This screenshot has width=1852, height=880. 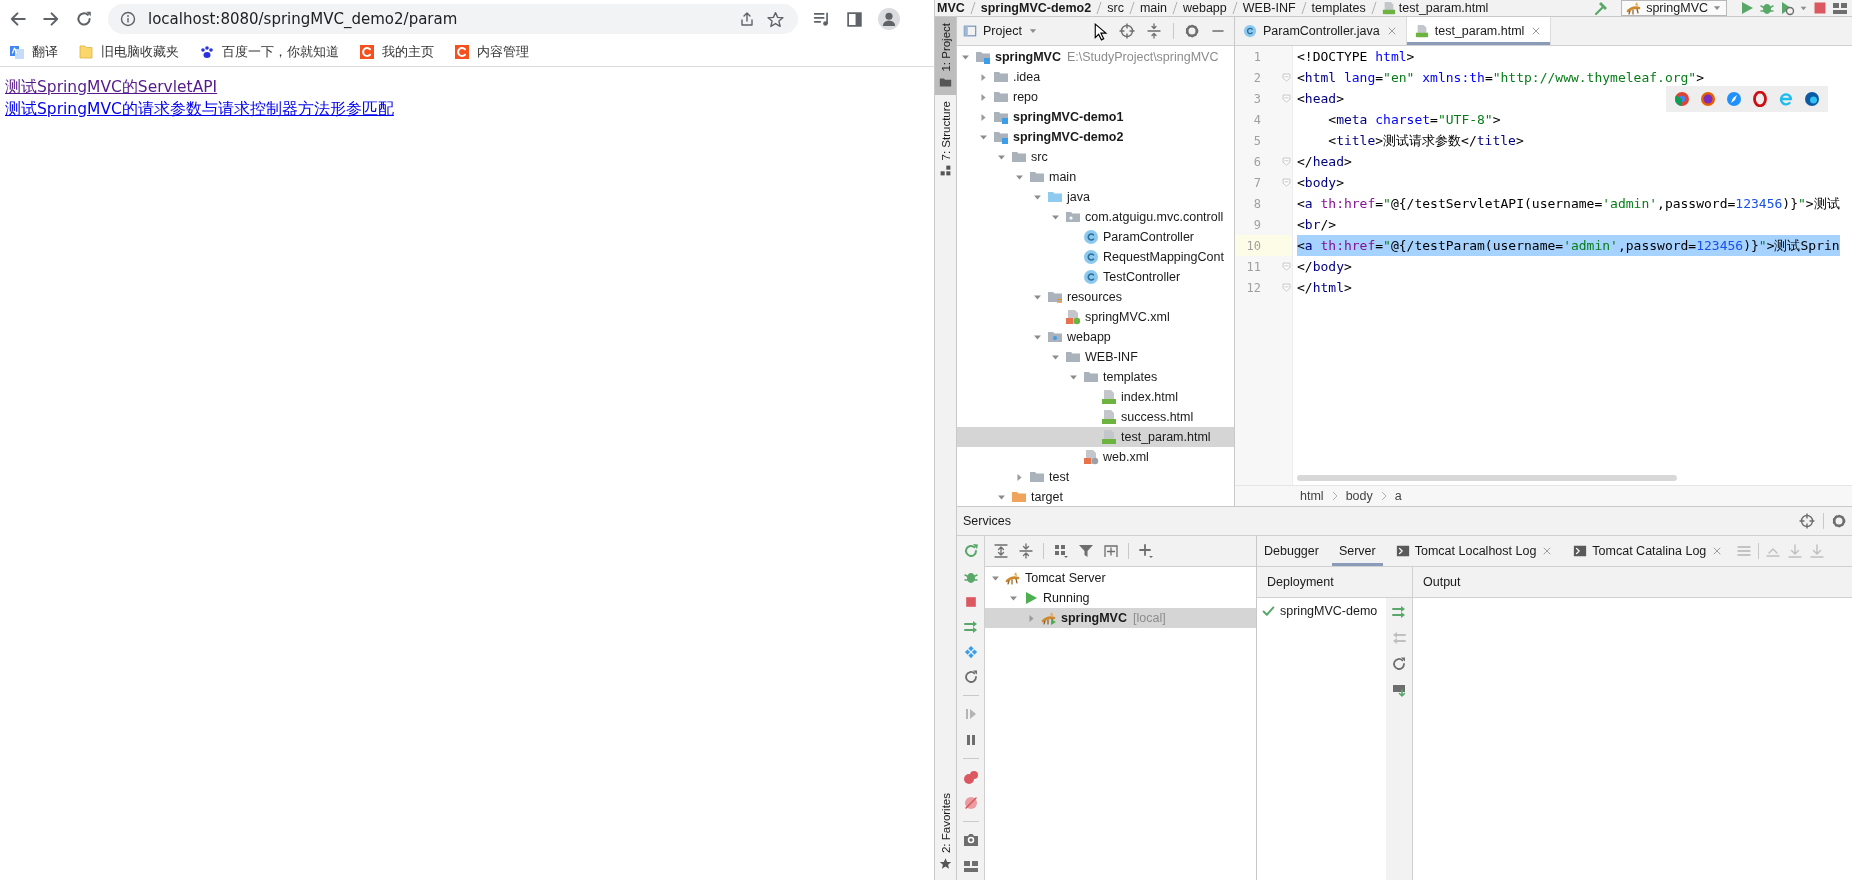 I want to click on tree-item: test, so click(x=1095, y=477).